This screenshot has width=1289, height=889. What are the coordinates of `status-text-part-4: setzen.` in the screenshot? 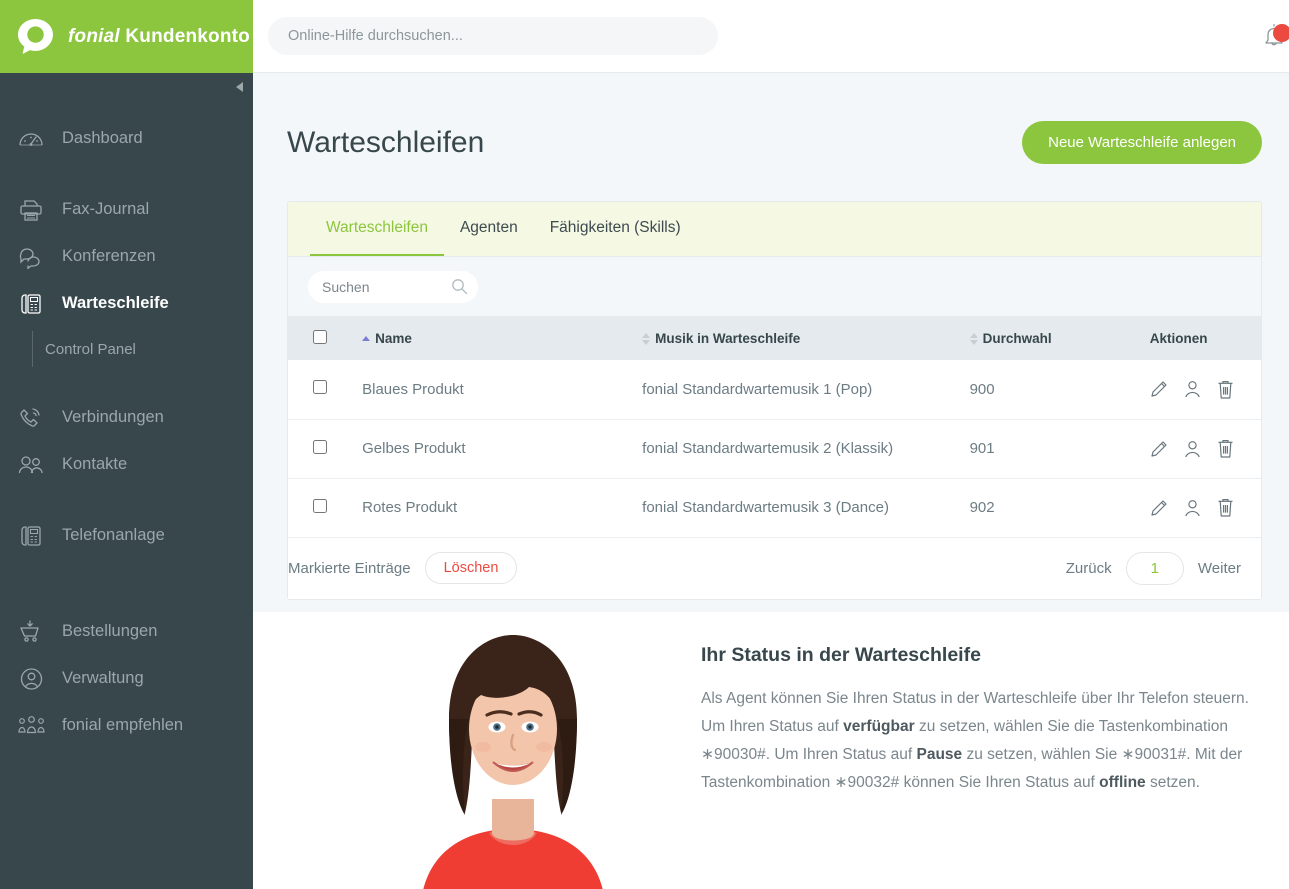 It's located at (1172, 782).